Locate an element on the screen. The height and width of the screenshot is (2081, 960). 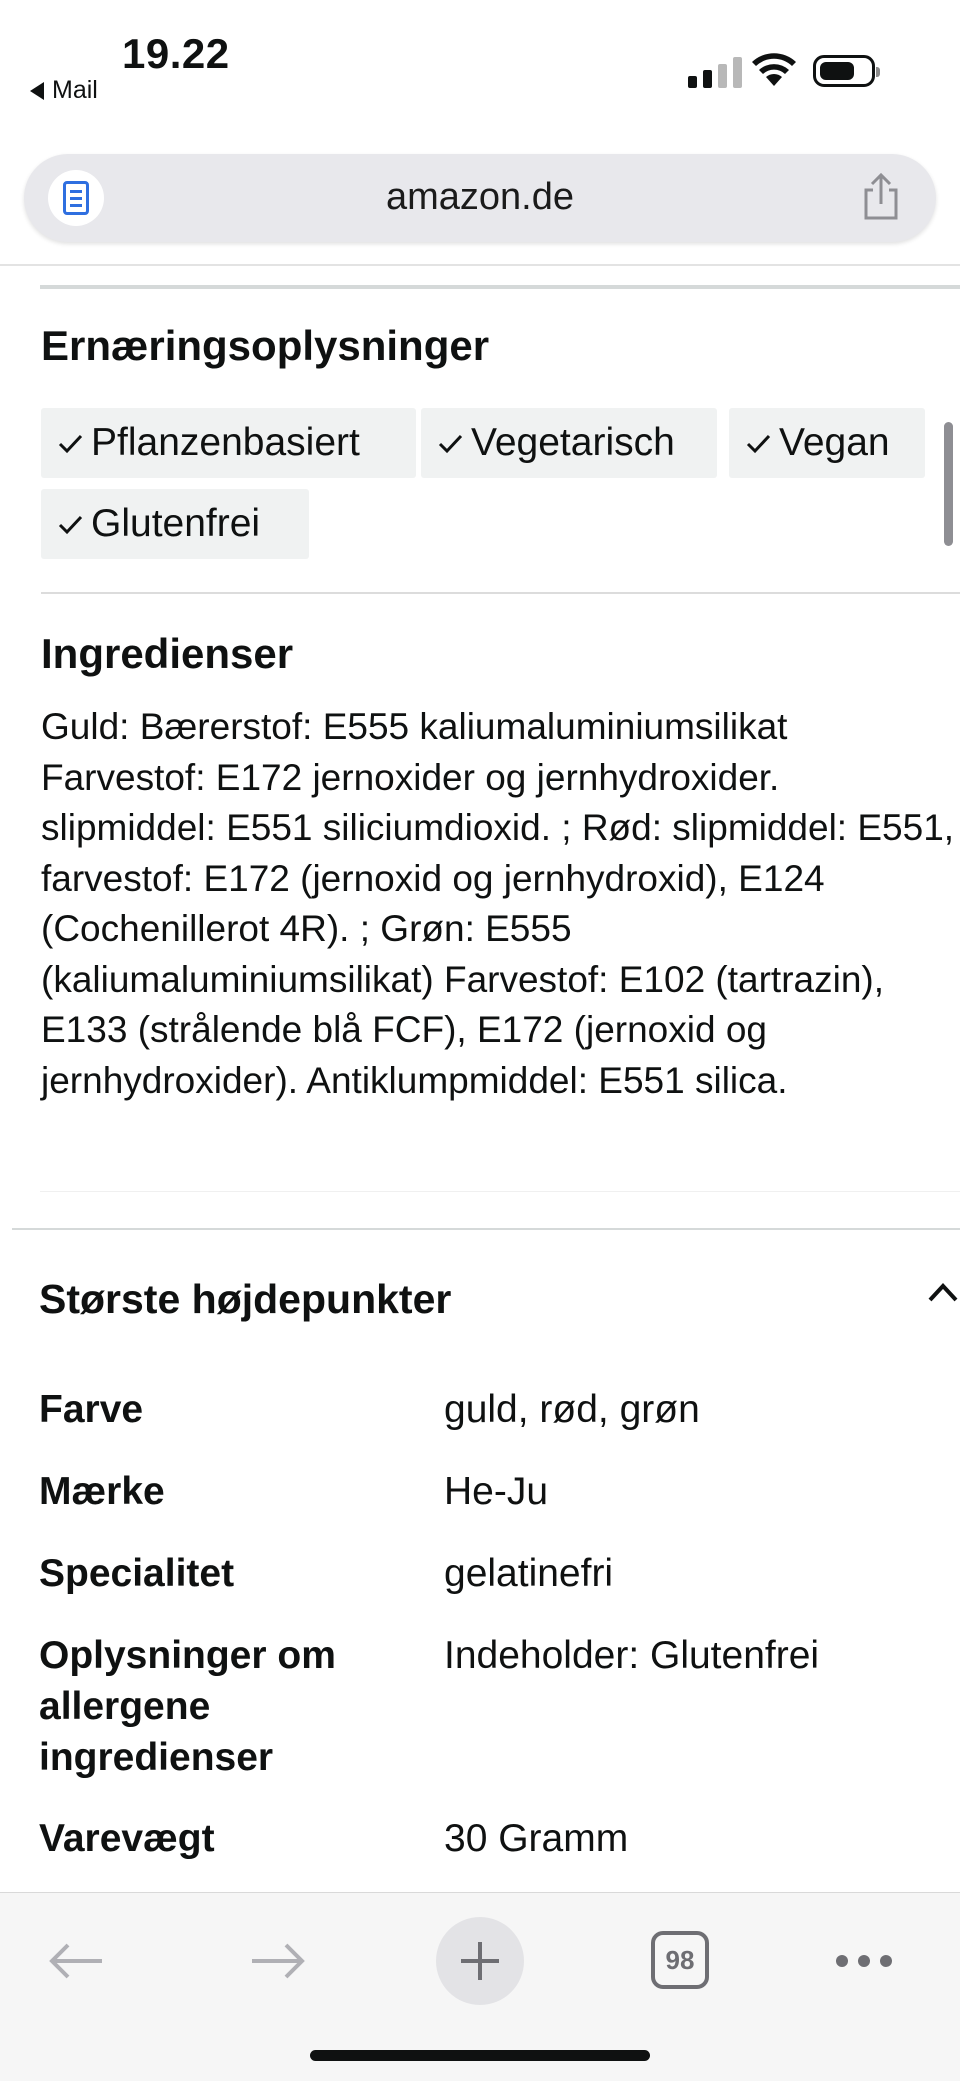
back-triangle-icon is located at coordinates (37, 90).